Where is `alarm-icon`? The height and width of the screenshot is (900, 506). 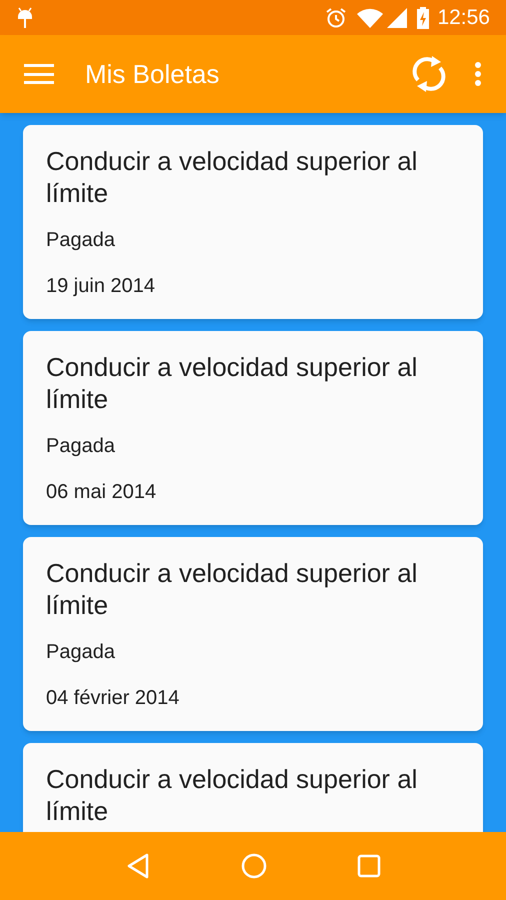 alarm-icon is located at coordinates (336, 17).